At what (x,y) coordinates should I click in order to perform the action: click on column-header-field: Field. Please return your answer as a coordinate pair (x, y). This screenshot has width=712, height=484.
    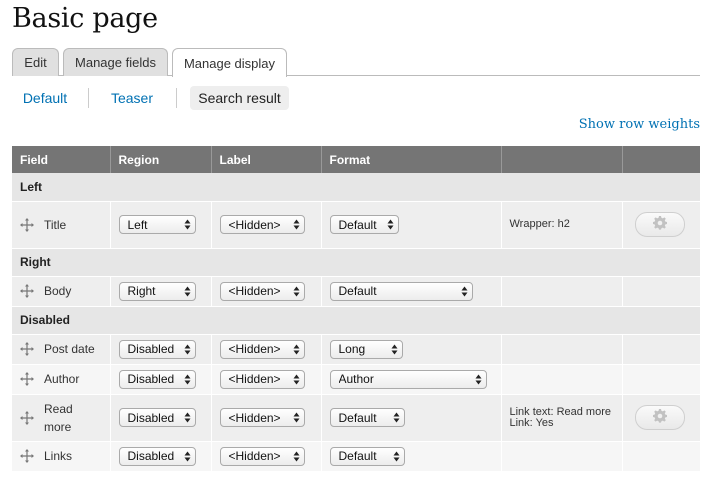
    Looking at the image, I should click on (61, 159).